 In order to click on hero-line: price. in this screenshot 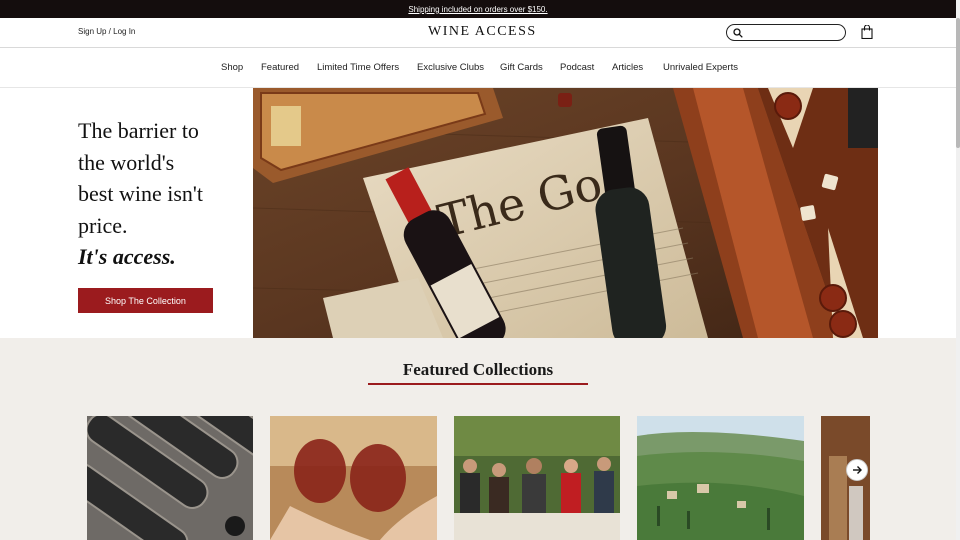, I will do `click(103, 225)`.